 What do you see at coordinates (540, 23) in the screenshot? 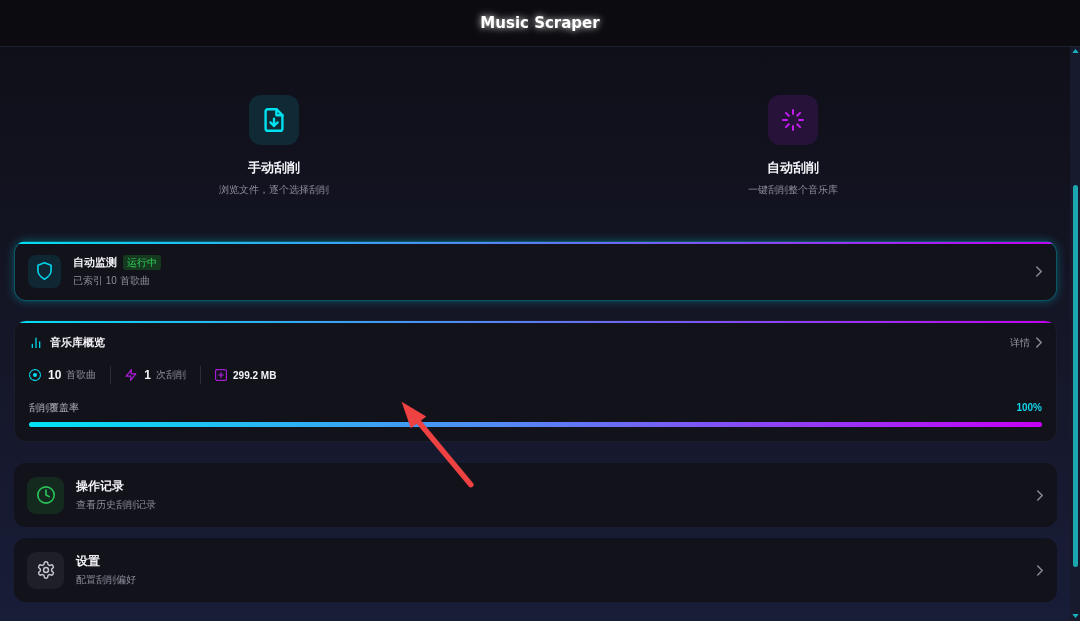
I see `app-title: Music Scraper` at bounding box center [540, 23].